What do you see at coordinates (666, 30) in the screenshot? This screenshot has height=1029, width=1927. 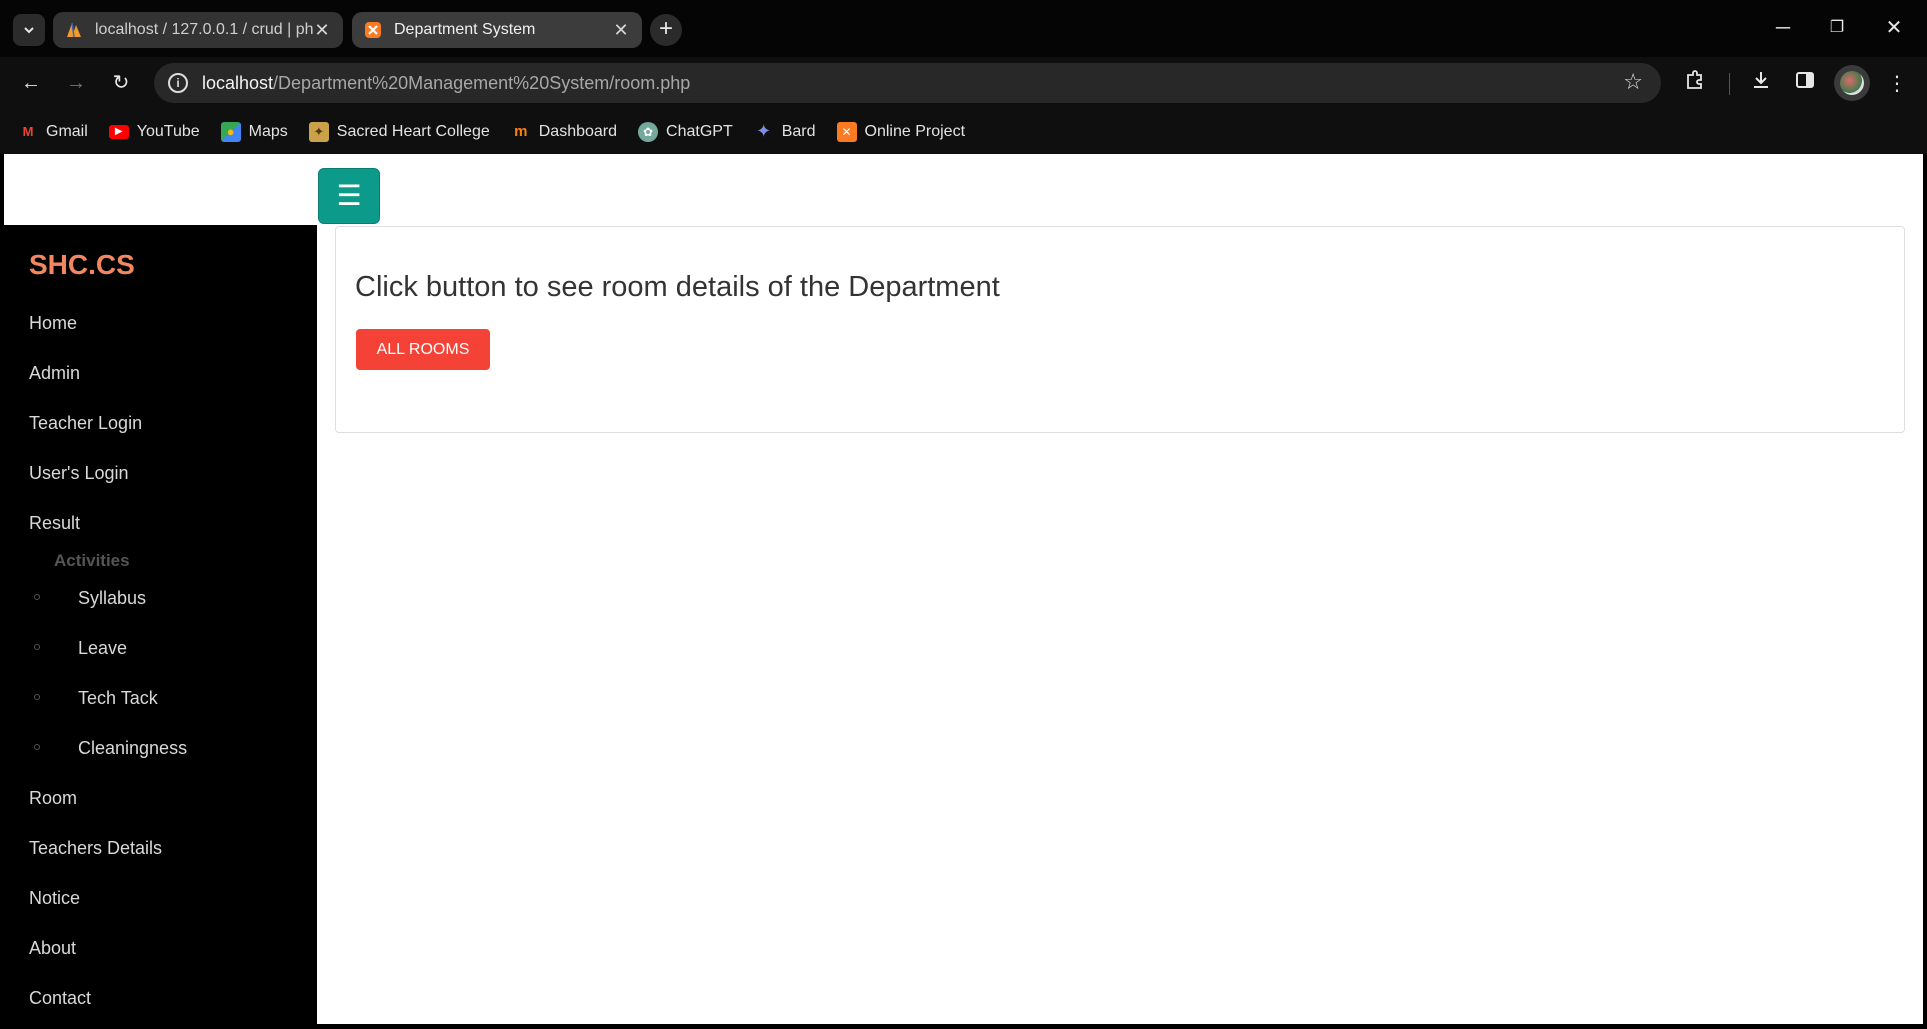 I see `new-tab-button: +` at bounding box center [666, 30].